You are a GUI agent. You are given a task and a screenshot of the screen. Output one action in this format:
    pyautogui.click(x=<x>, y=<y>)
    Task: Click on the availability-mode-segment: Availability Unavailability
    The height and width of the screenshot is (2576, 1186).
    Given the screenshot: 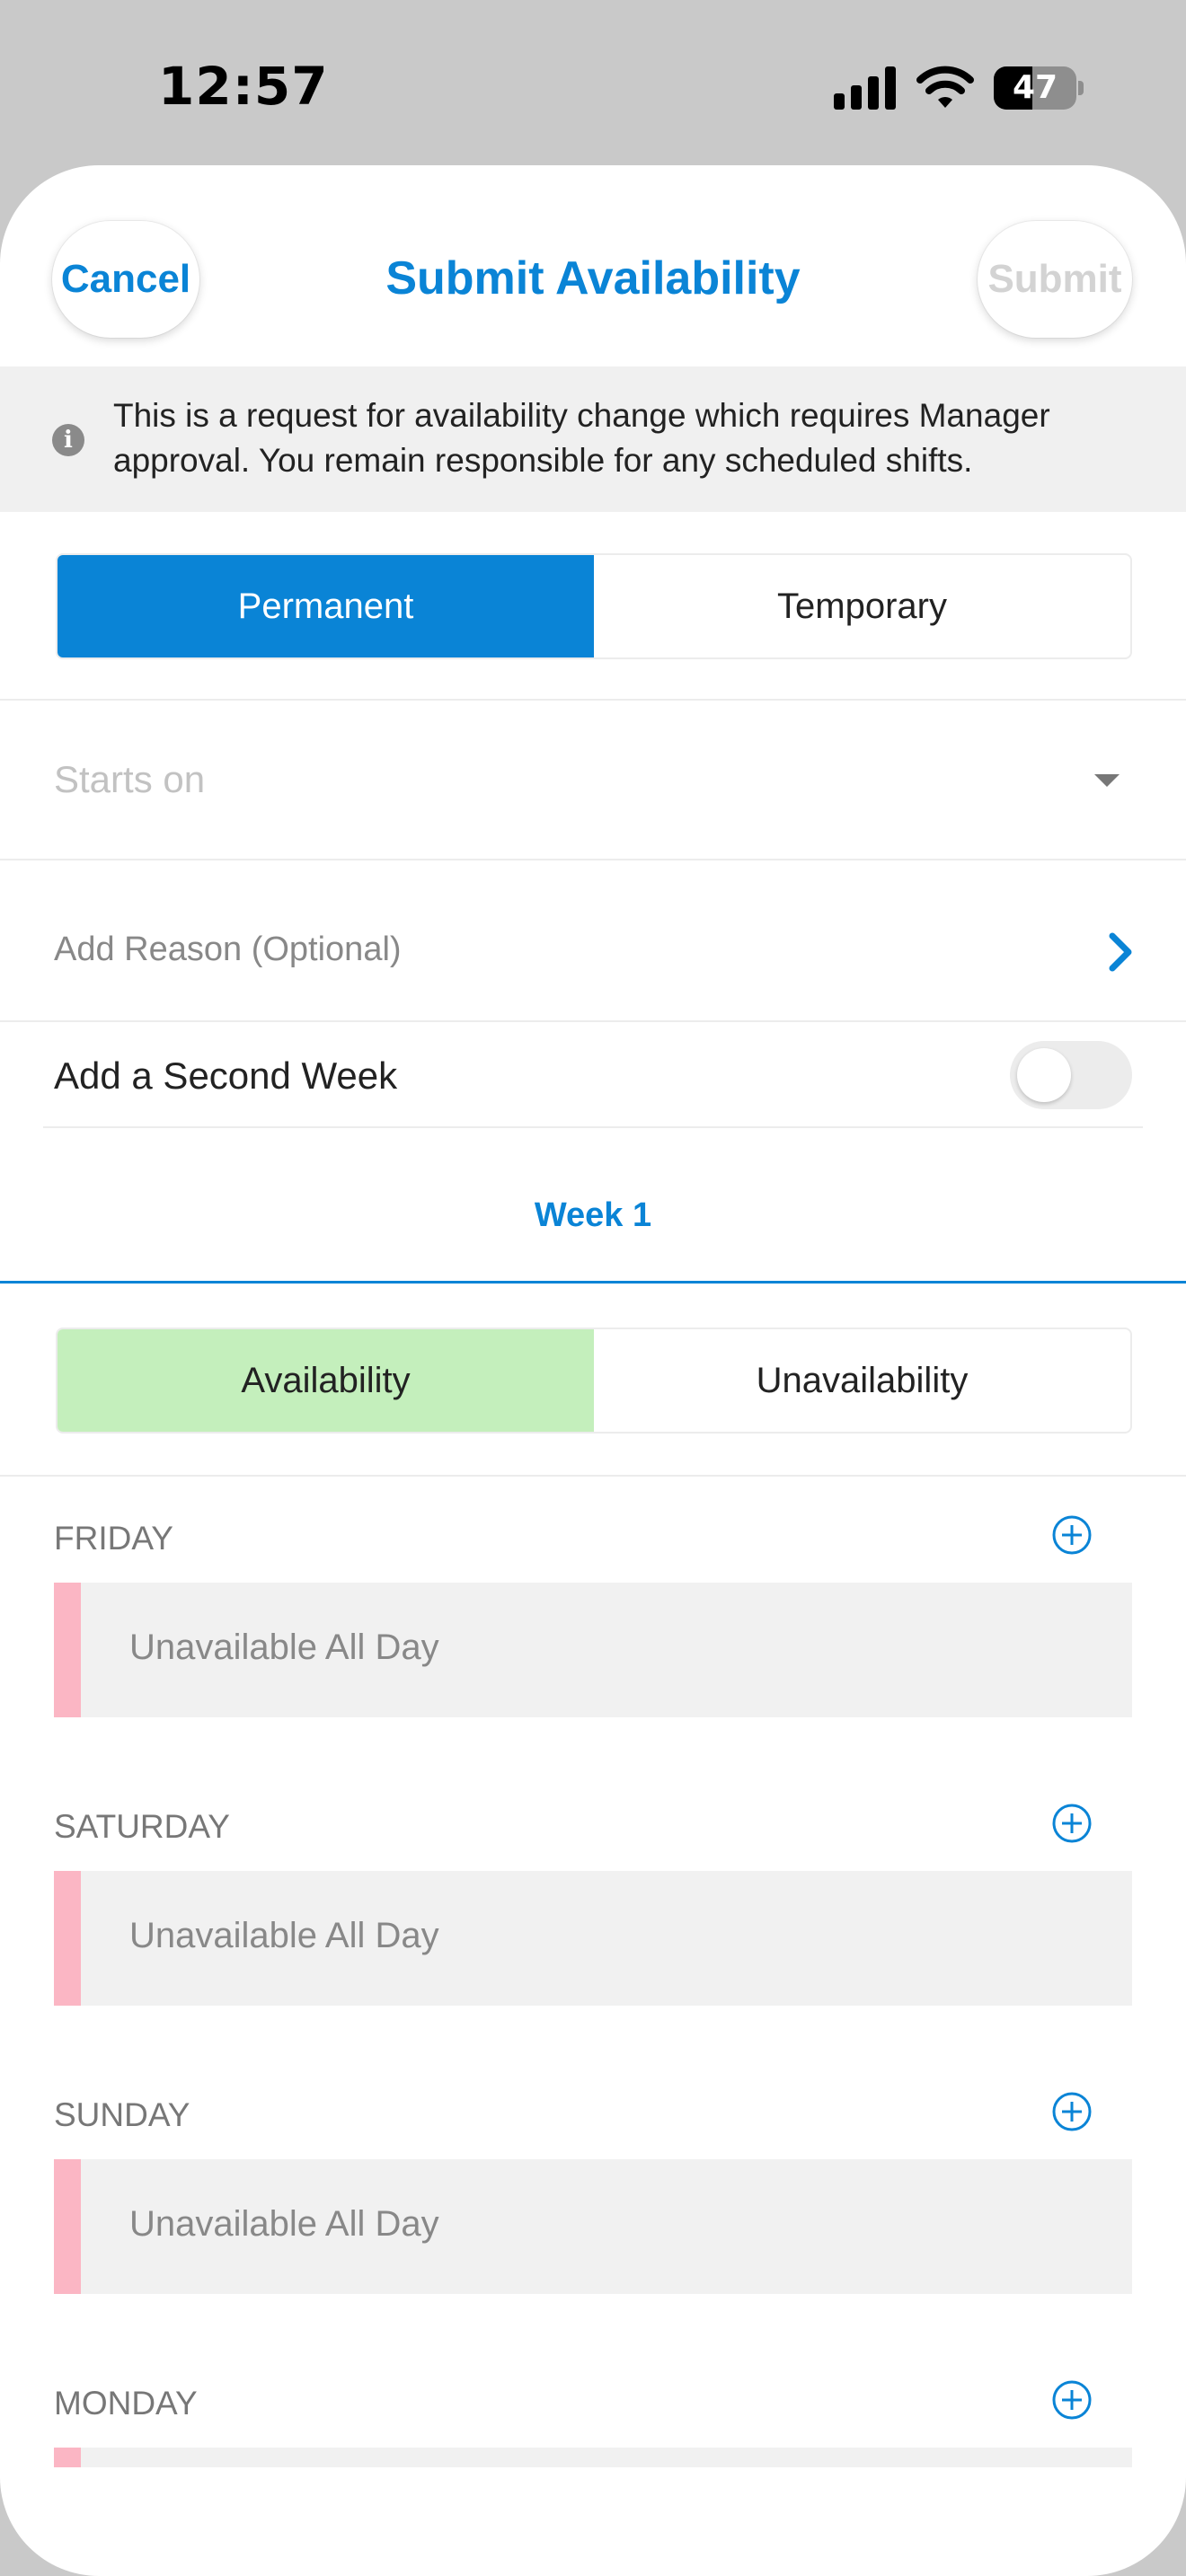 What is the action you would take?
    pyautogui.click(x=594, y=1381)
    